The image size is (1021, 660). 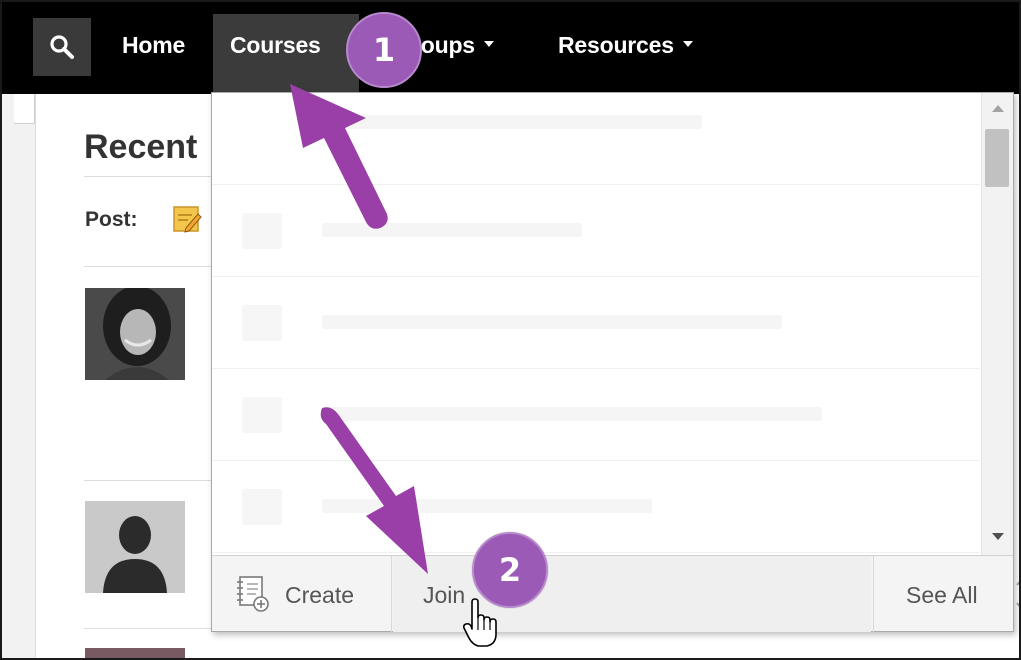 What do you see at coordinates (187, 219) in the screenshot?
I see `note-icon` at bounding box center [187, 219].